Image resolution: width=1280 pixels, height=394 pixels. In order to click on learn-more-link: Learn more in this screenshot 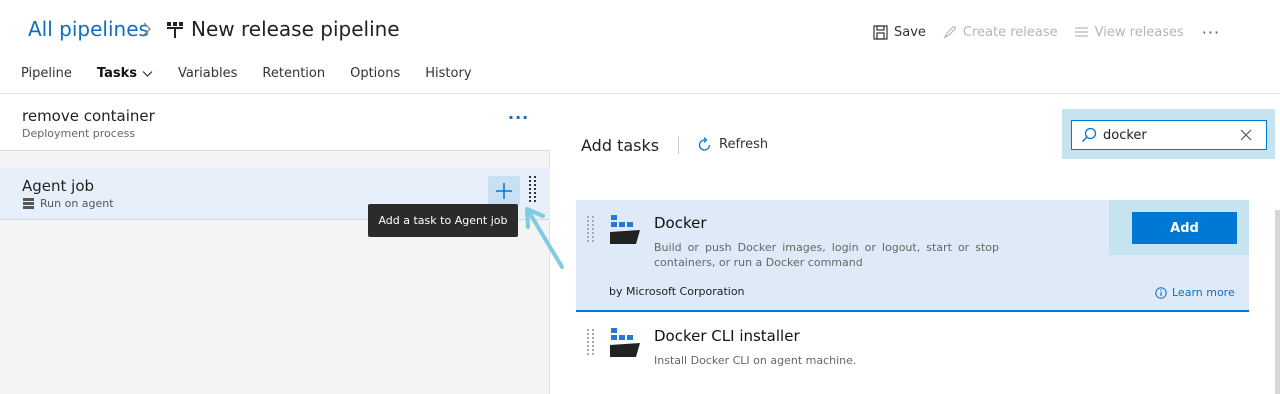, I will do `click(1195, 292)`.